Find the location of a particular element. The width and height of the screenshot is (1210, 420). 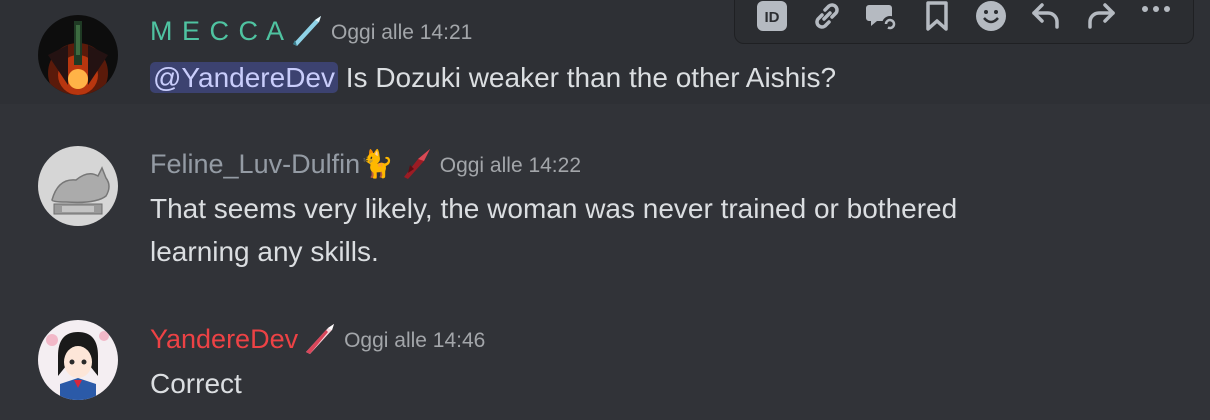

bookmark-icon is located at coordinates (937, 18).